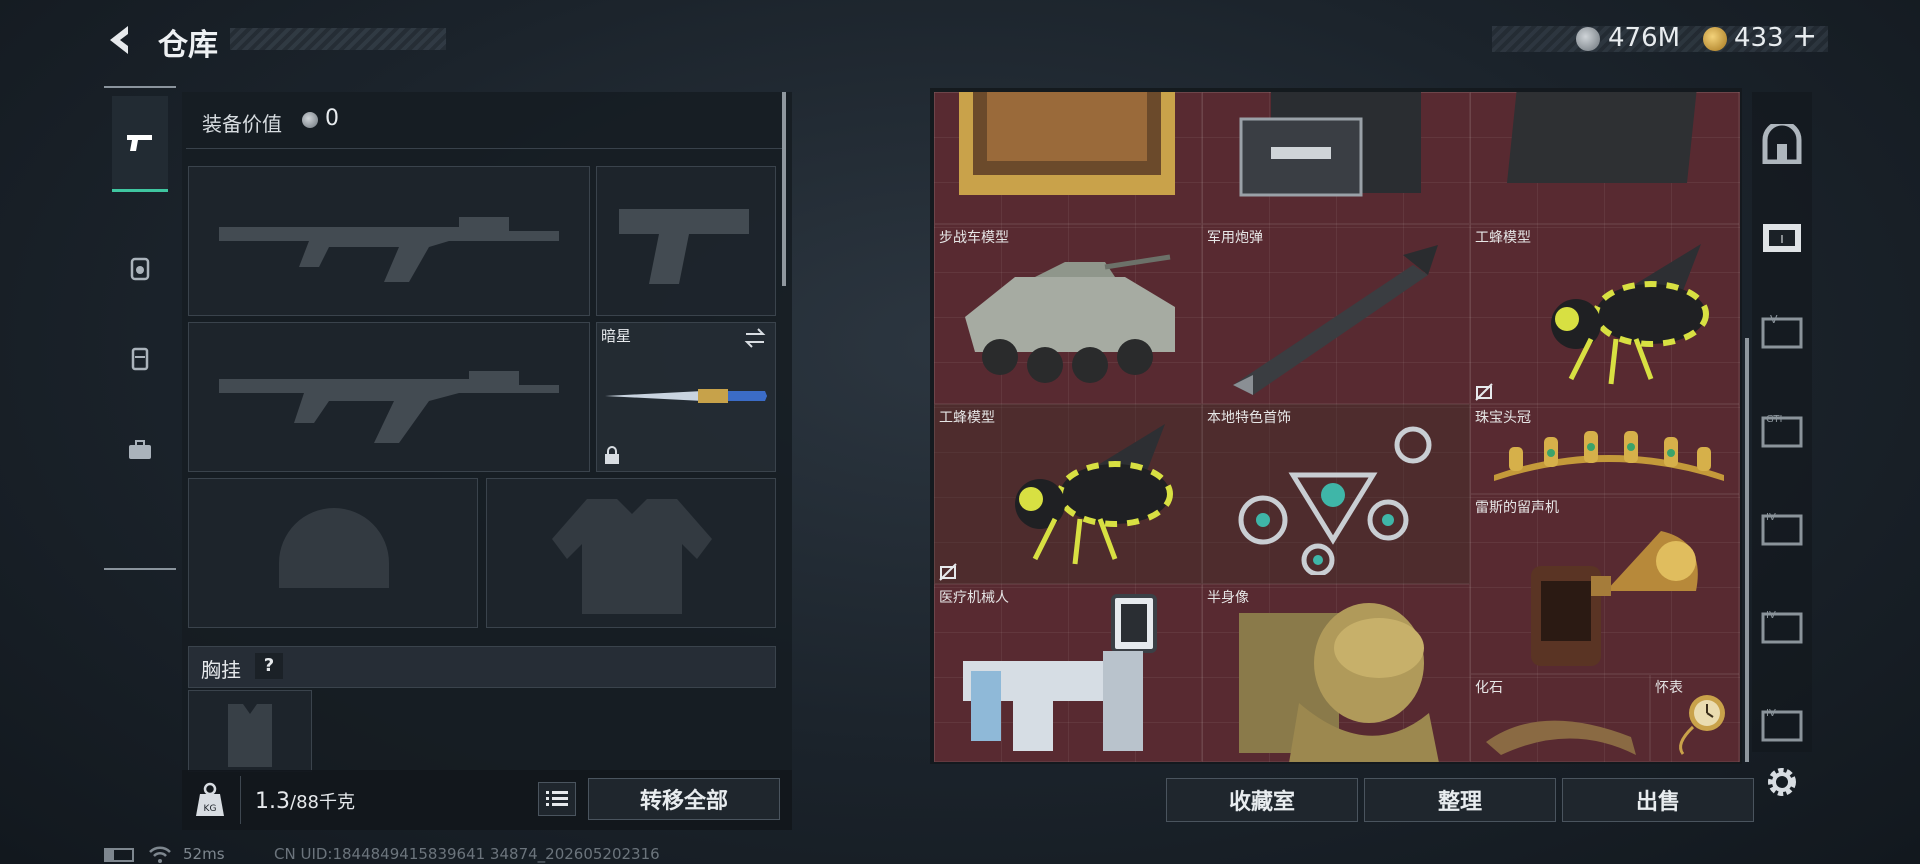  I want to click on pistol-silhouette-icon, so click(684, 246).